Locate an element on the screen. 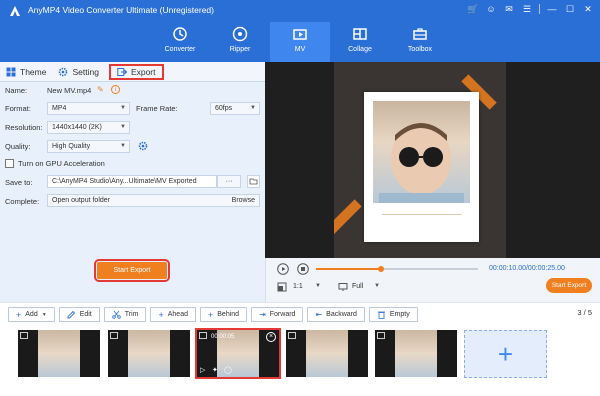 The width and height of the screenshot is (600, 396). time-readout: 00:00:10.00/00:00:25.00 is located at coordinates (527, 268).